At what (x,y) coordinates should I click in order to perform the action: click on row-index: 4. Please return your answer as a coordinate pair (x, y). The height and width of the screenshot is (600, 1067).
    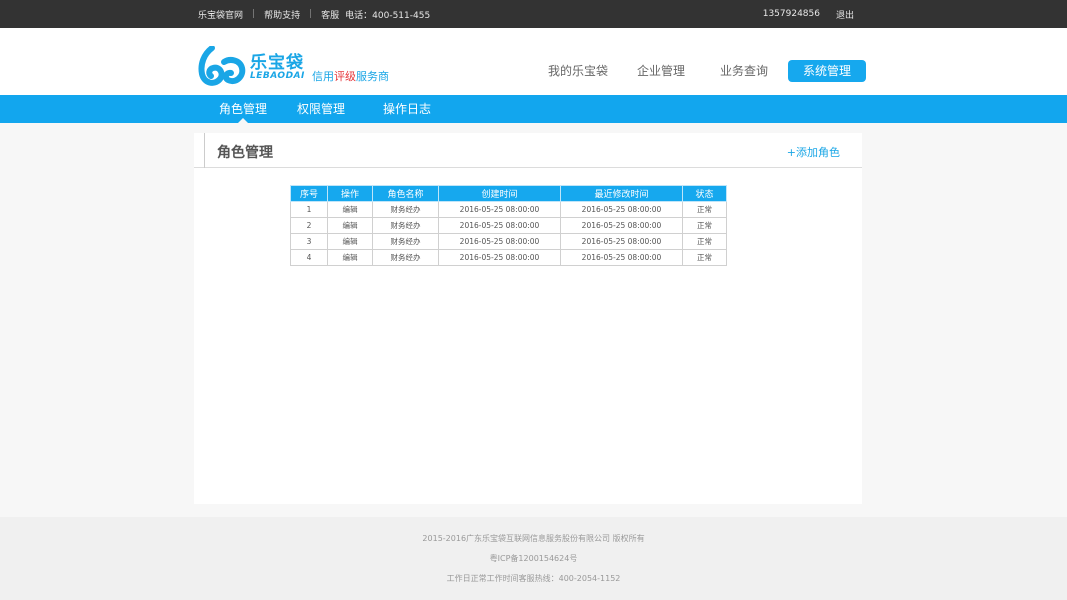
    Looking at the image, I should click on (309, 257).